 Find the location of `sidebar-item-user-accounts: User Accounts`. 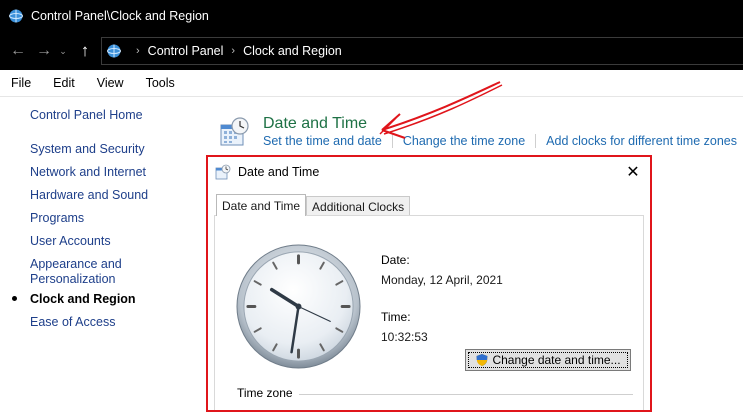

sidebar-item-user-accounts: User Accounts is located at coordinates (70, 241).